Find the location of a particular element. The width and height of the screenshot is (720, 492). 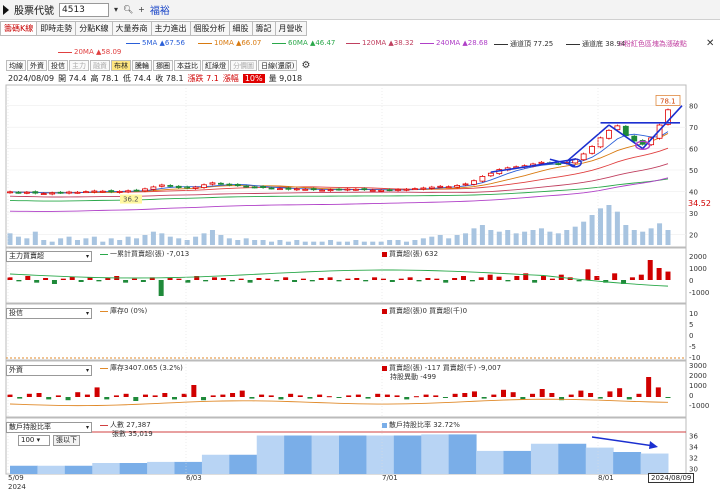

holders-threshold-select: 100 ▾ is located at coordinates (34, 440).